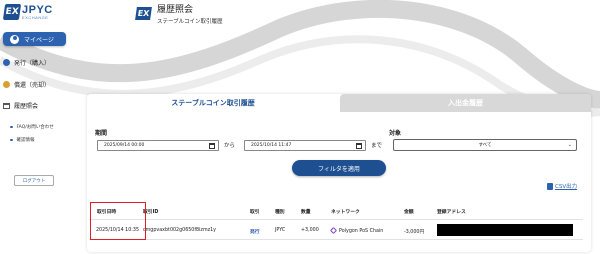 This screenshot has height=254, width=600. I want to click on mypage-label: マイページ, so click(39, 40).